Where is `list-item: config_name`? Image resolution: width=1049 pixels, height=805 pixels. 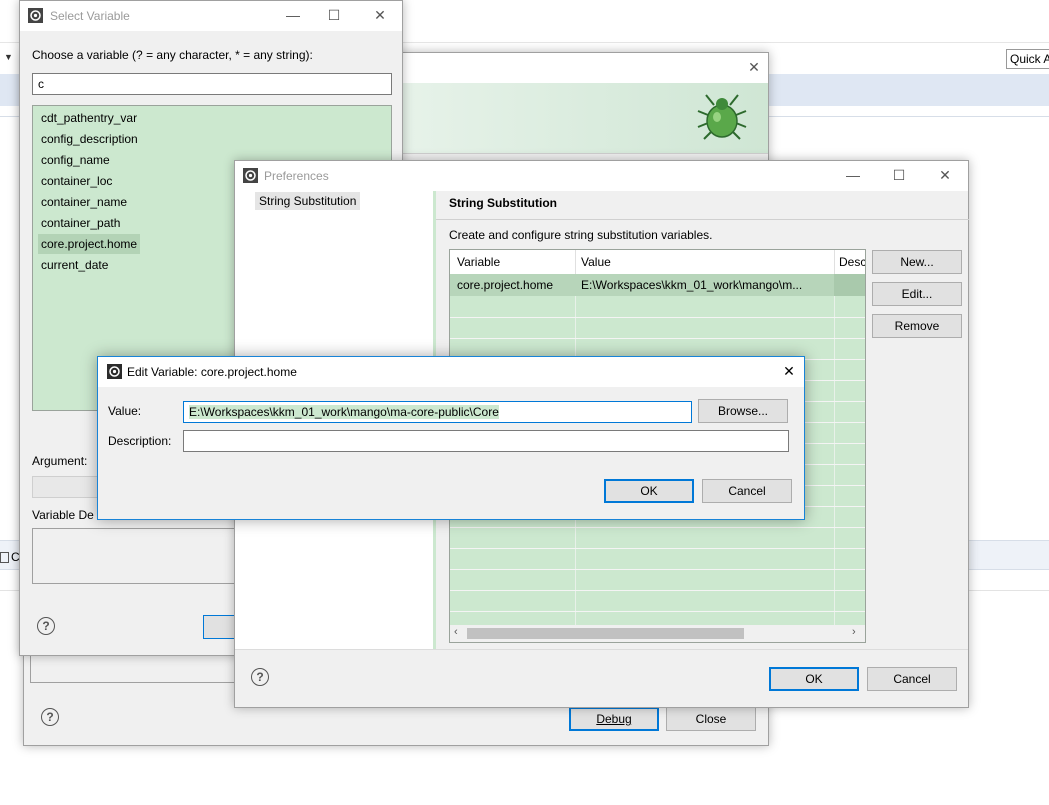
list-item: config_name is located at coordinates (75, 160).